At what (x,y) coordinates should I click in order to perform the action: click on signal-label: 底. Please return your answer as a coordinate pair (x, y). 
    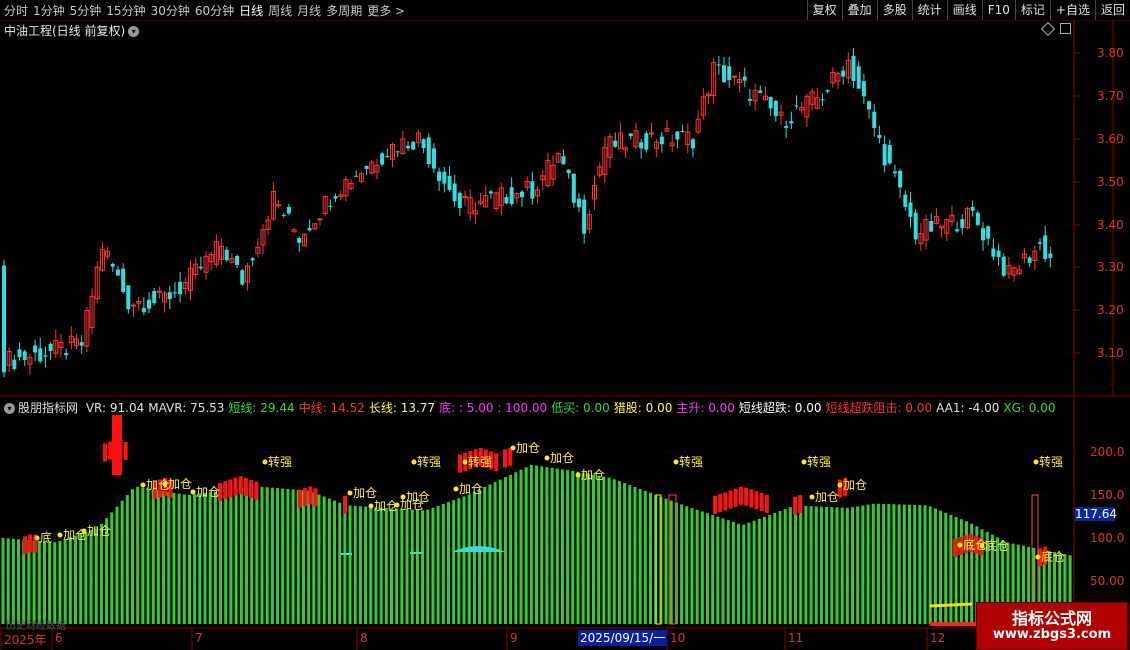
    Looking at the image, I should click on (46, 537).